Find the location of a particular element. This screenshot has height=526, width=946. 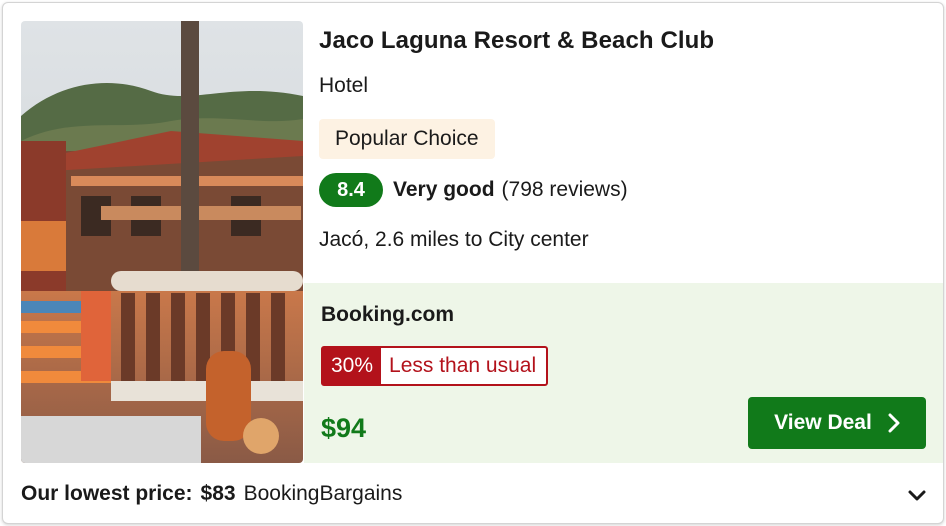

rating-word: Very good is located at coordinates (444, 189).